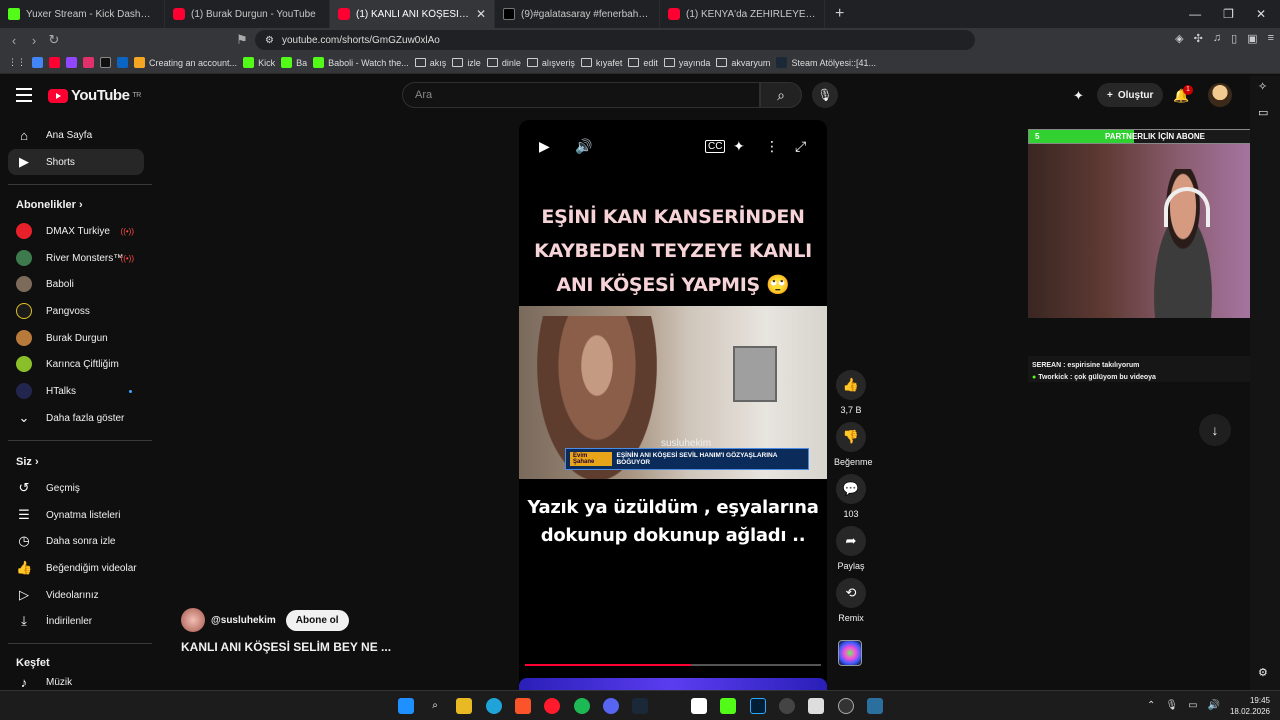 The height and width of the screenshot is (720, 1280). Describe the element at coordinates (76, 338) in the screenshot. I see `sidebar-sub: Burak Durgun` at that location.